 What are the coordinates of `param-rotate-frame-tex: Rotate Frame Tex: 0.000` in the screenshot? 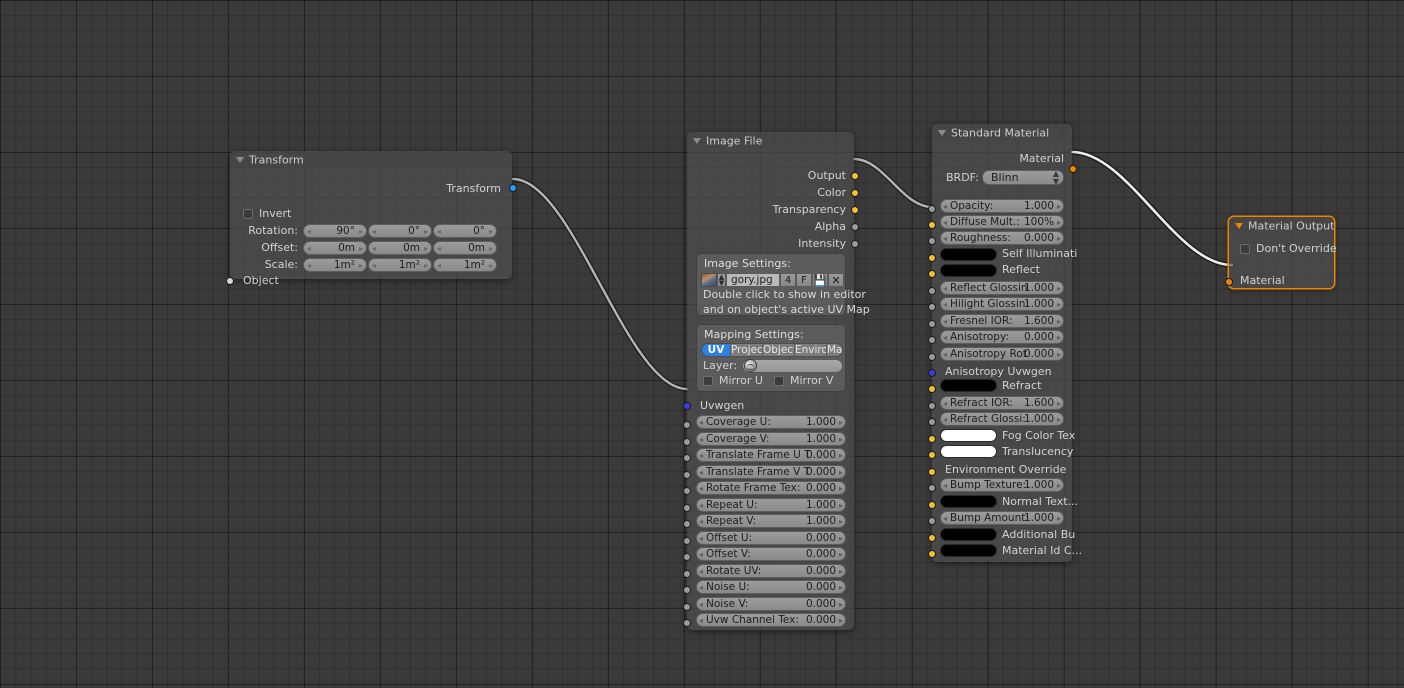 It's located at (771, 488).